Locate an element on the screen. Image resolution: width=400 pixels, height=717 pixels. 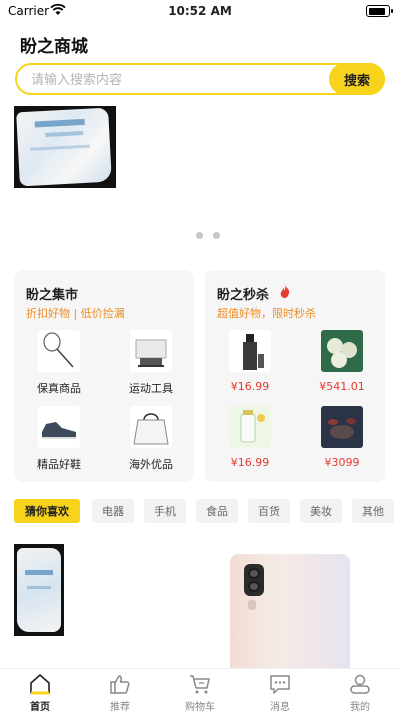
market-card: 盼之集市 折扣好物 | 低价捡漏 保真商品 运动工具 精品好鞋 海外优品 is located at coordinates (104, 376).